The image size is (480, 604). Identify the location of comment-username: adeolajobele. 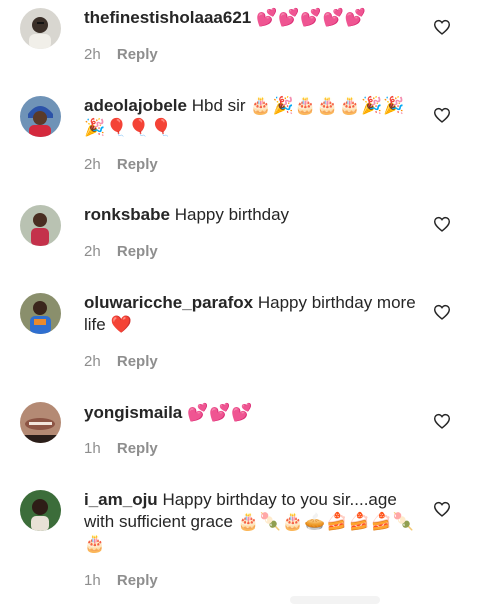
(135, 105).